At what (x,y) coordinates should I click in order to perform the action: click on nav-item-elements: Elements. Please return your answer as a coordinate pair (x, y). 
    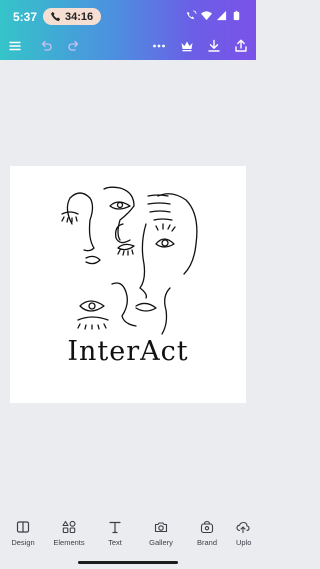
    Looking at the image, I should click on (69, 534).